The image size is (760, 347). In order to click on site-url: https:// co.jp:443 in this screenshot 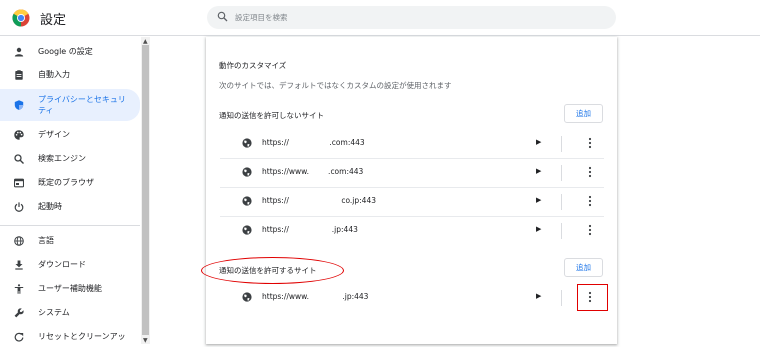, I will do `click(319, 200)`.